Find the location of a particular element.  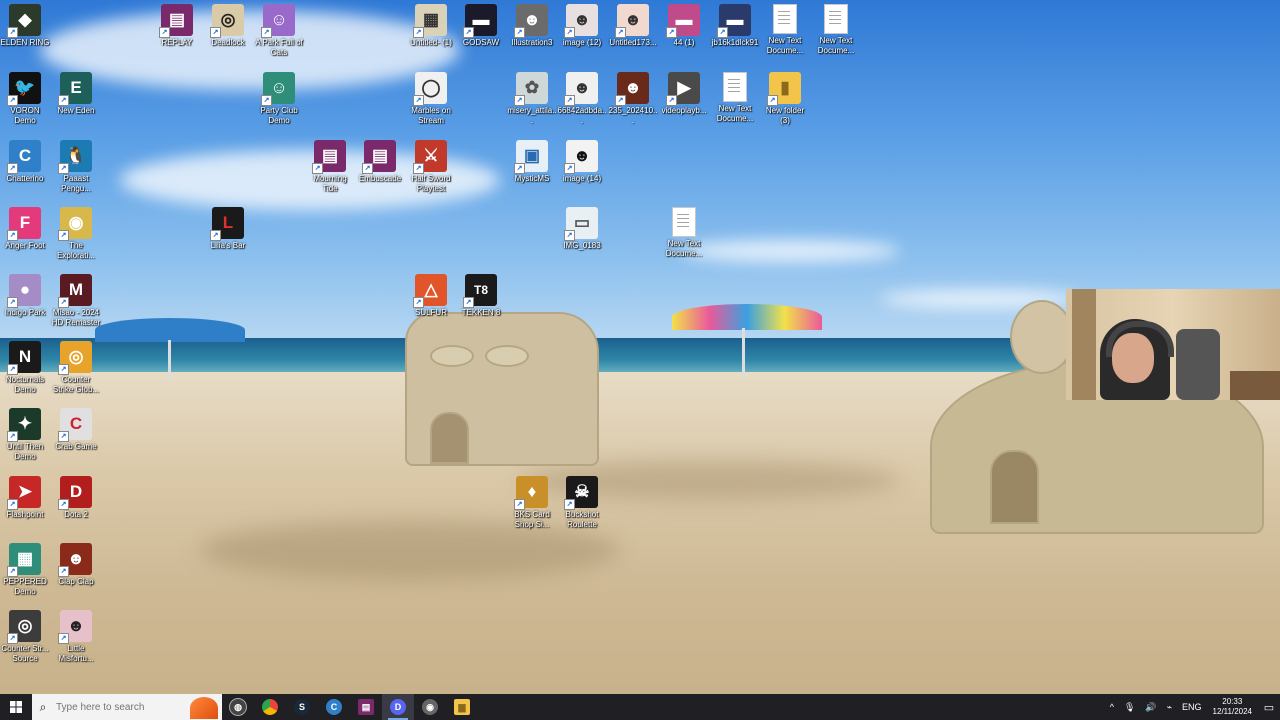

taskbar-app-task-view: ◍ is located at coordinates (238, 707).